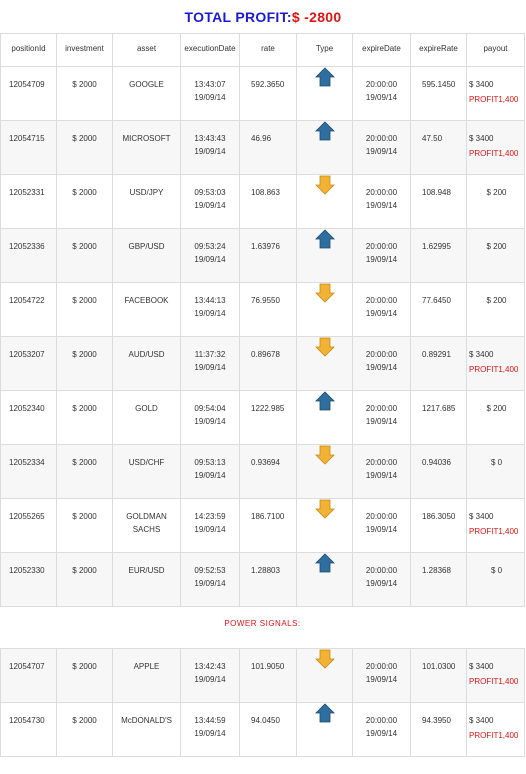  Describe the element at coordinates (210, 570) in the screenshot. I see `execution-time: 09:52:53` at that location.